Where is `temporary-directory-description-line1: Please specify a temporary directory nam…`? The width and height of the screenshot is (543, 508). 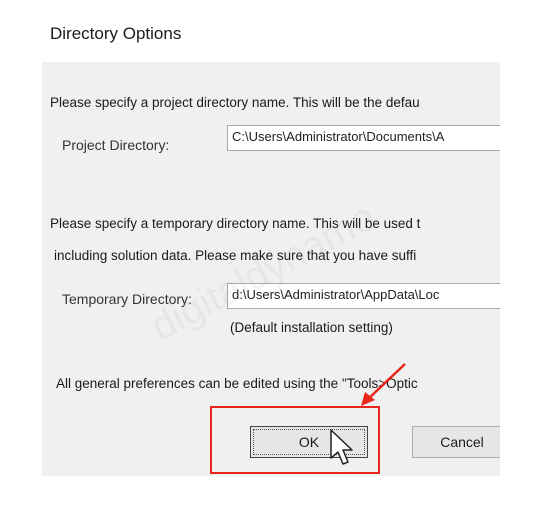 temporary-directory-description-line1: Please specify a temporary directory nam… is located at coordinates (235, 223).